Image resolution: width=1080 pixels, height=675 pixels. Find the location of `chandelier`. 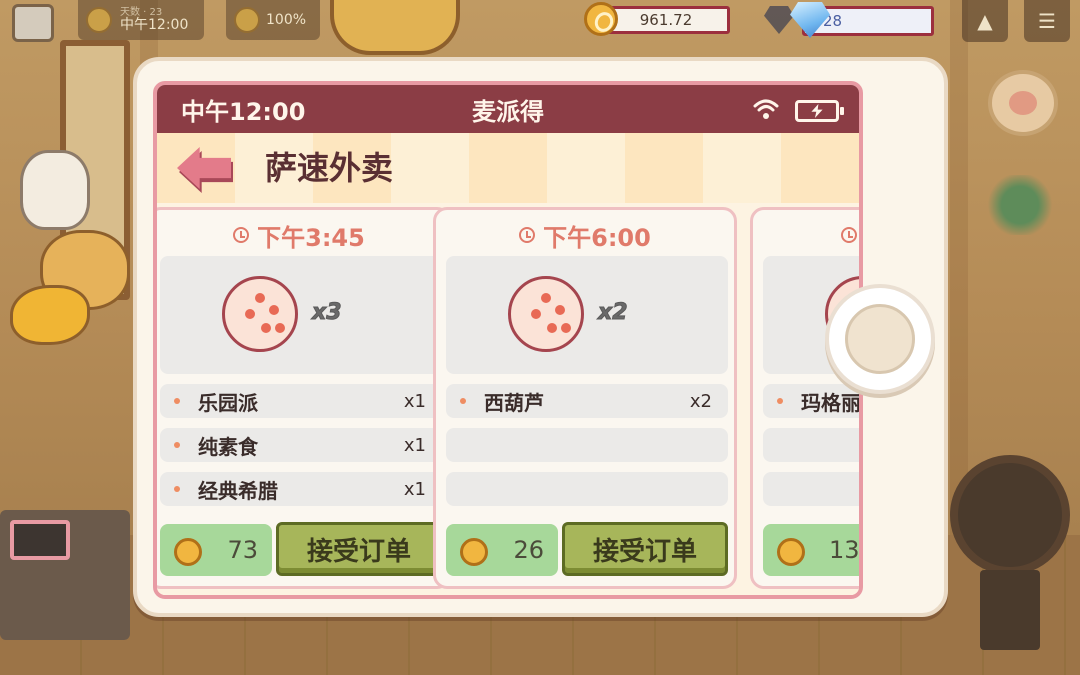

chandelier is located at coordinates (395, 27).